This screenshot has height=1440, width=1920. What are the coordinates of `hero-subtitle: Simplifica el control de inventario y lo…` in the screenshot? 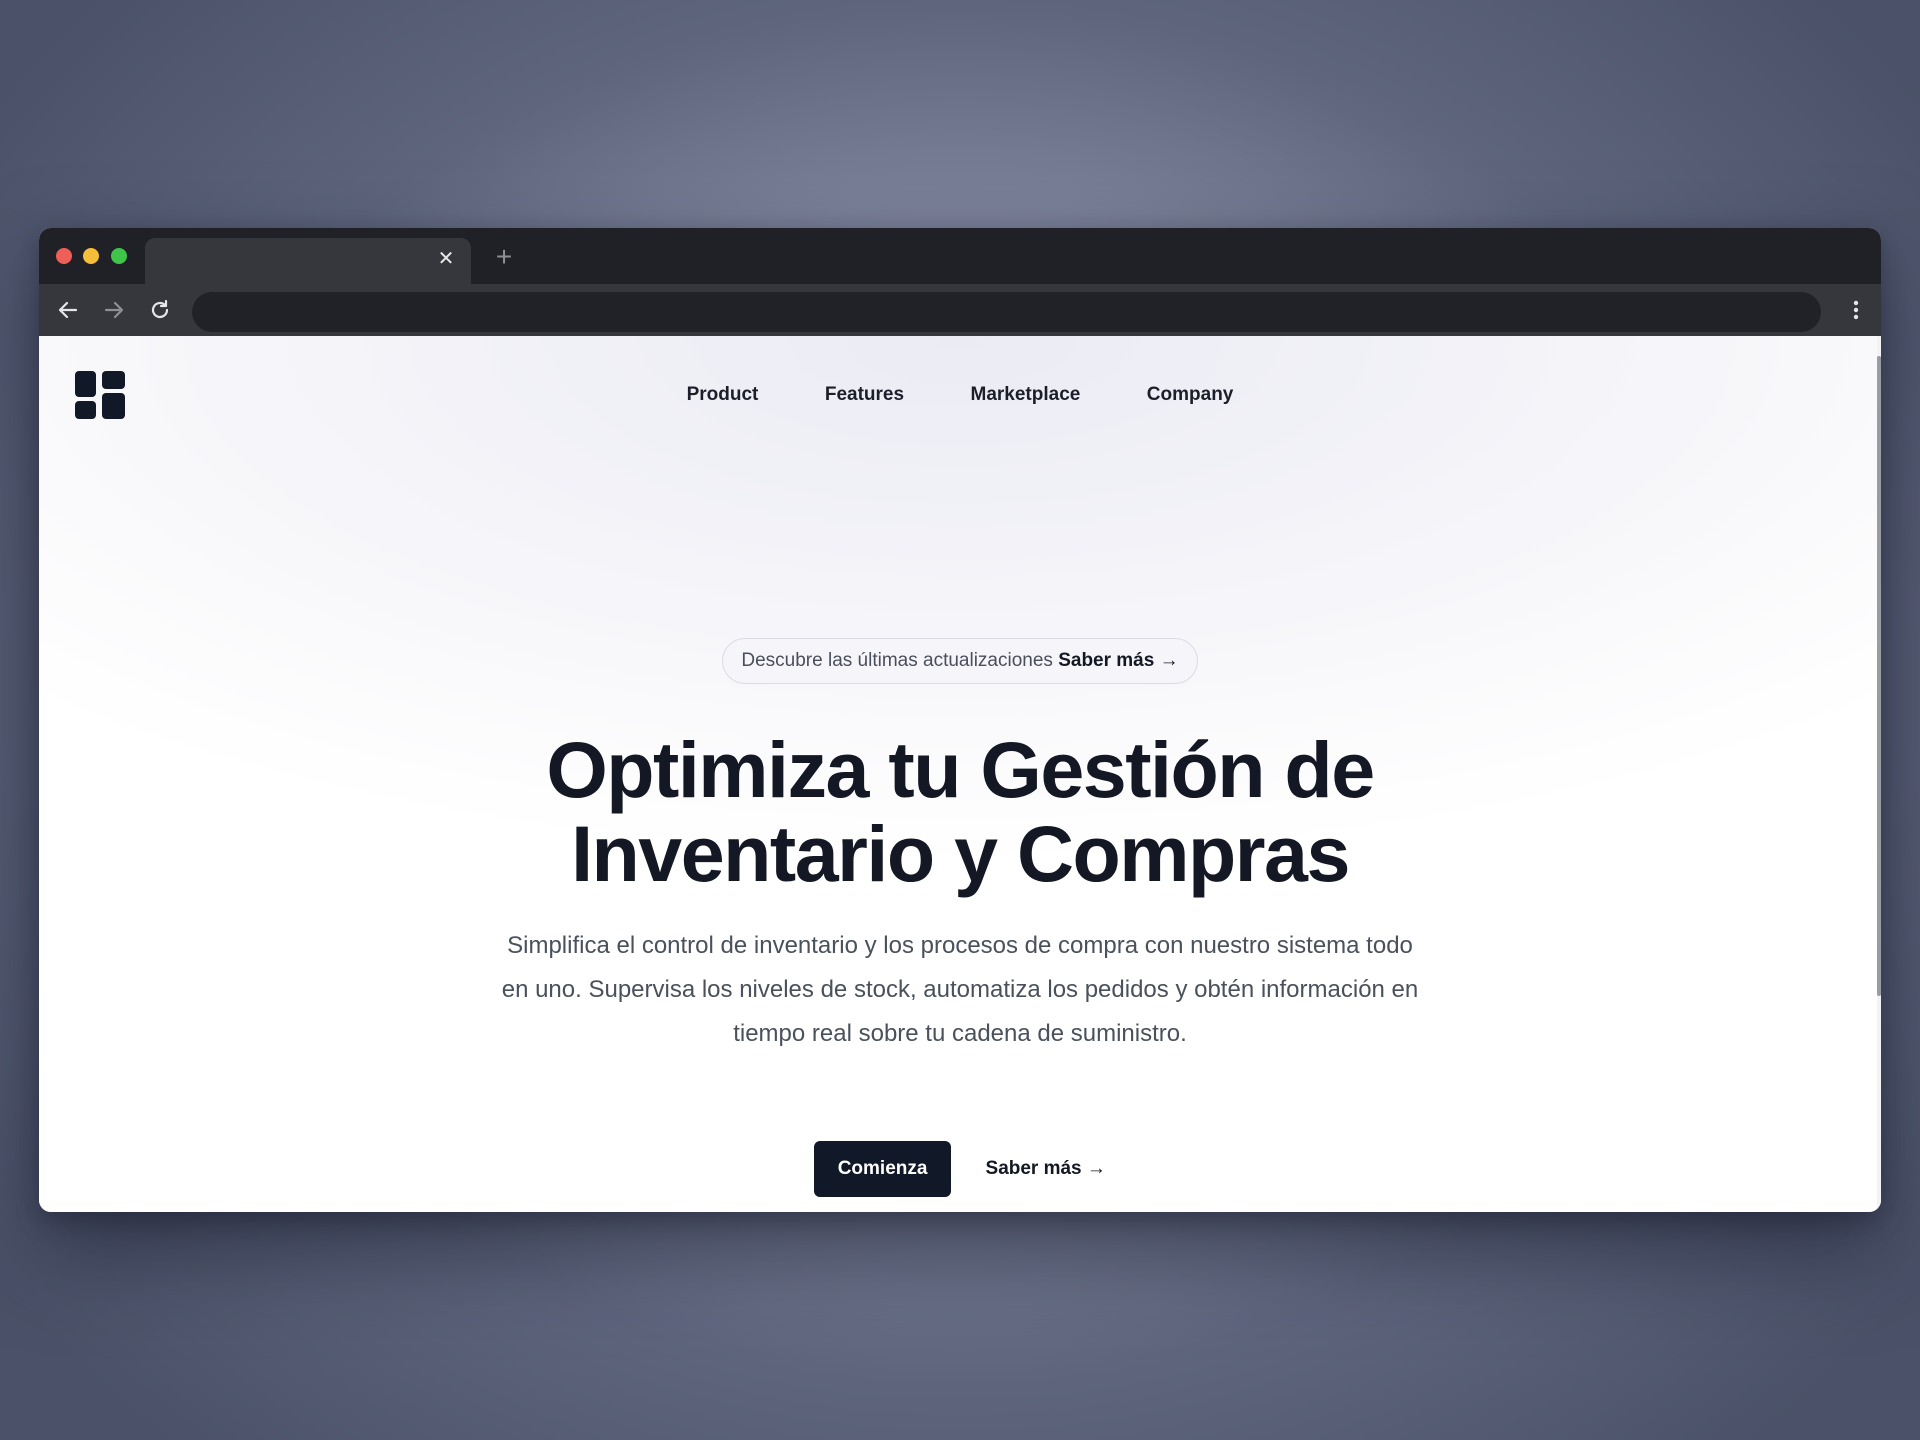 It's located at (960, 989).